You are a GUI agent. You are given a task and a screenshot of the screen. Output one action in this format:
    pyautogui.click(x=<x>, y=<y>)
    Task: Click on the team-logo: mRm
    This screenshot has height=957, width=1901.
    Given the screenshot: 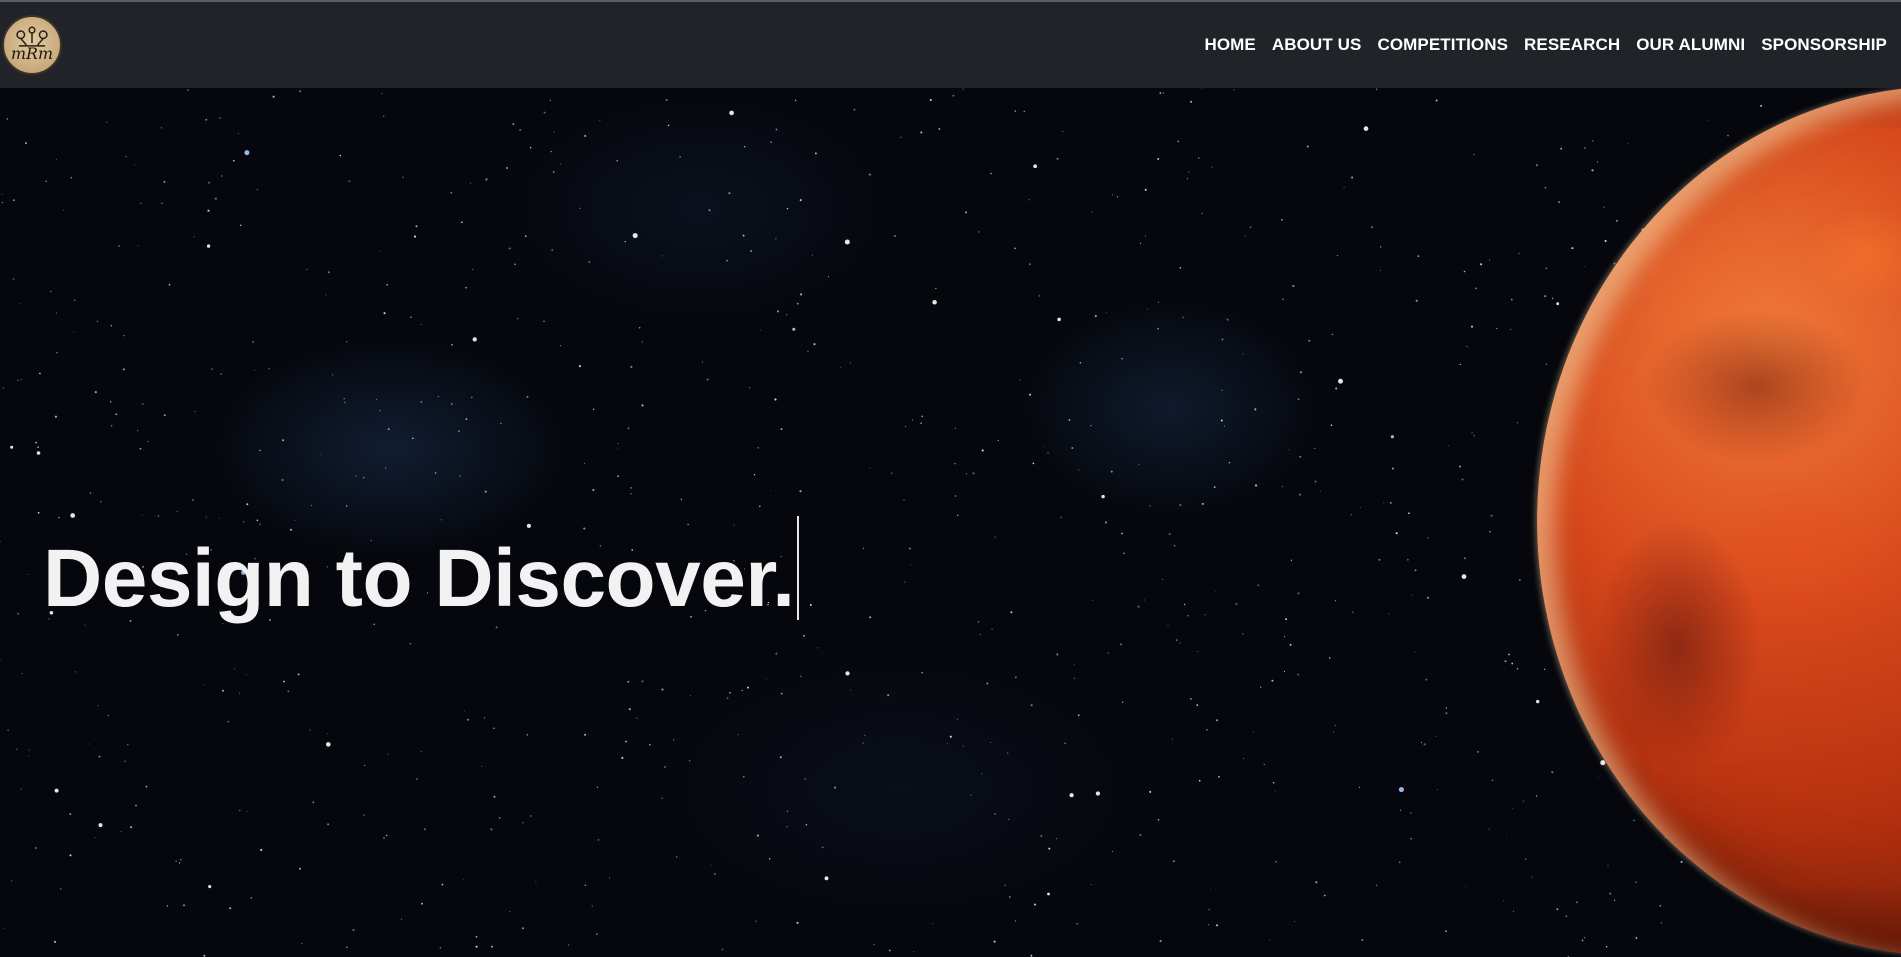 What is the action you would take?
    pyautogui.click(x=32, y=45)
    